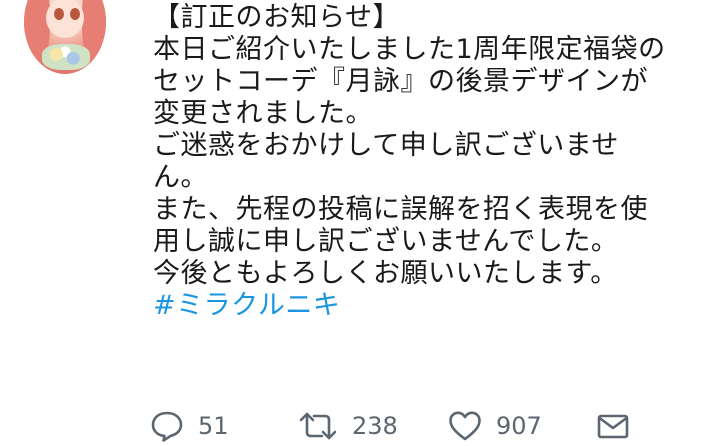 This screenshot has width=720, height=446. What do you see at coordinates (409, 49) in the screenshot?
I see `tweet-line: 本日ご紹介いたしました1周年限定福袋の` at bounding box center [409, 49].